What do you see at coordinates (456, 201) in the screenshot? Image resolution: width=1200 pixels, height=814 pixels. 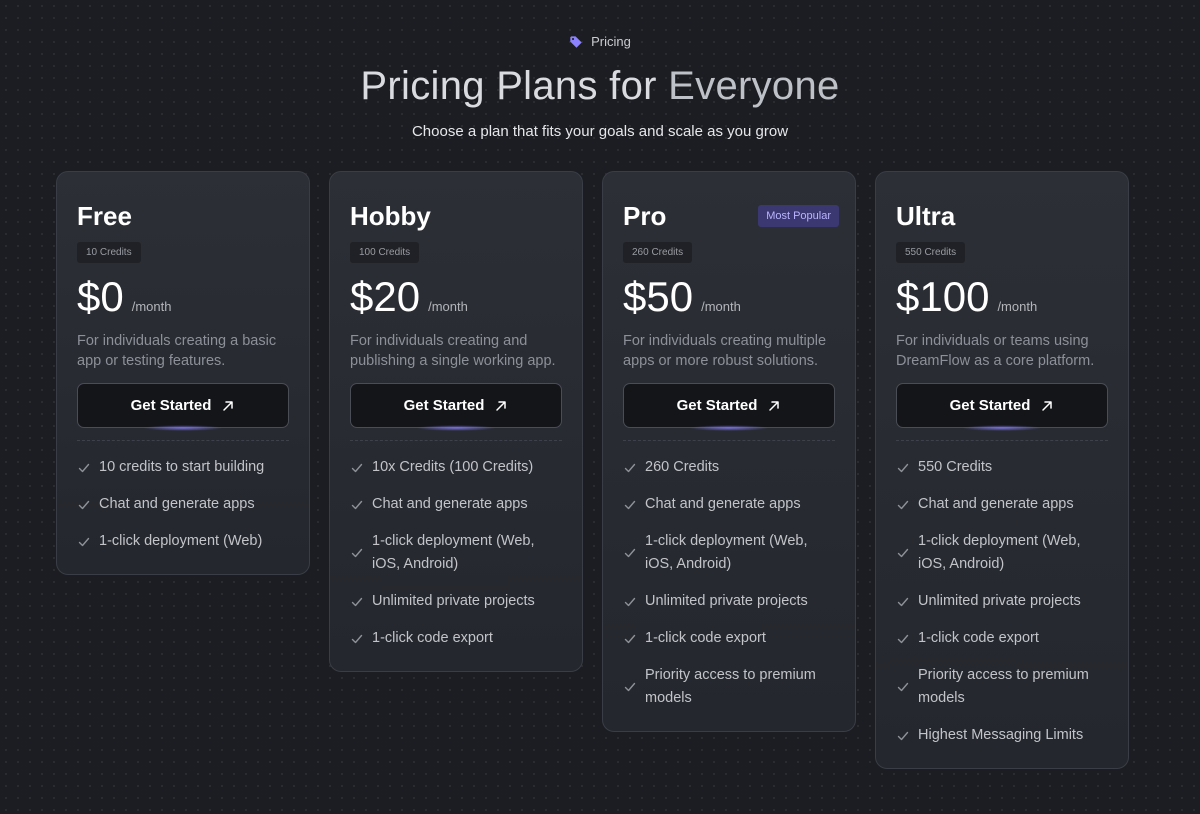 I see `card-header: Hobby` at bounding box center [456, 201].